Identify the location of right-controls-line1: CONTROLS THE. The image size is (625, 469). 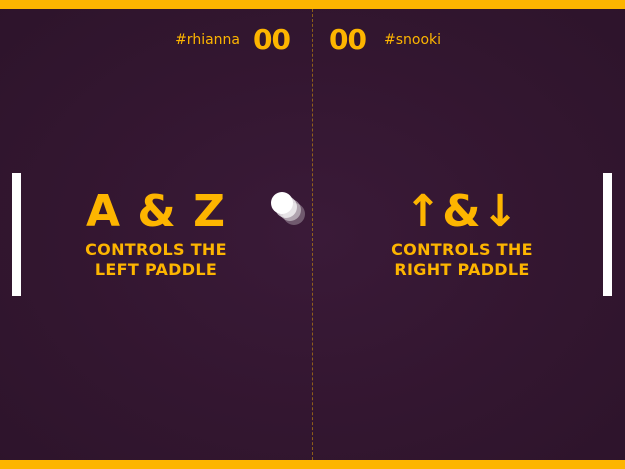
(462, 249).